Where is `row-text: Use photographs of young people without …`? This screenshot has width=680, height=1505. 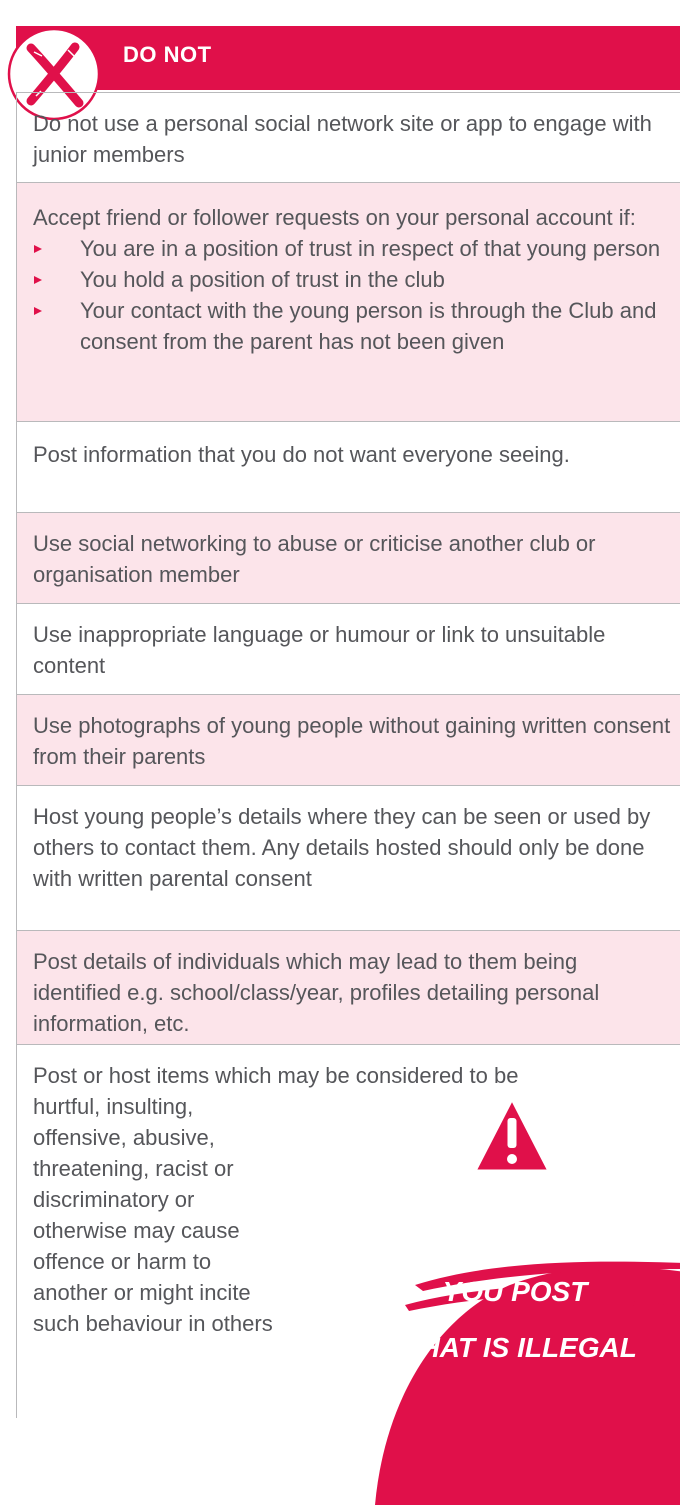 row-text: Use photographs of young people without … is located at coordinates (352, 741).